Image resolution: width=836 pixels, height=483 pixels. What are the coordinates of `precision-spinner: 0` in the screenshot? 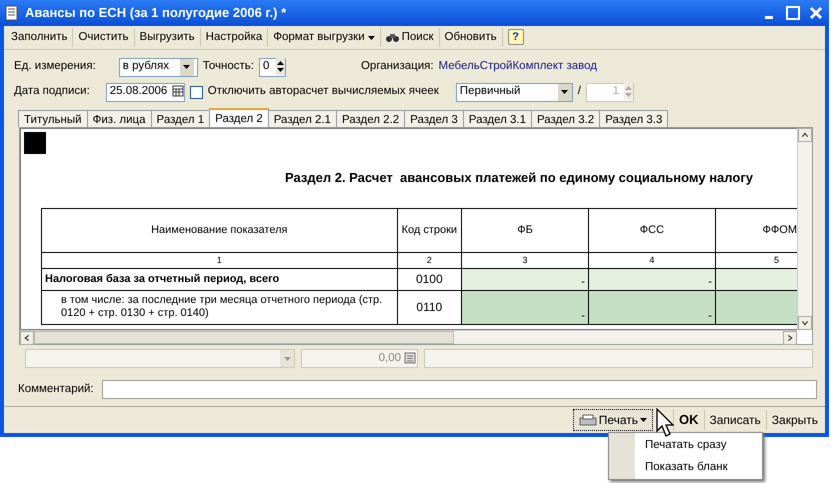 It's located at (272, 67).